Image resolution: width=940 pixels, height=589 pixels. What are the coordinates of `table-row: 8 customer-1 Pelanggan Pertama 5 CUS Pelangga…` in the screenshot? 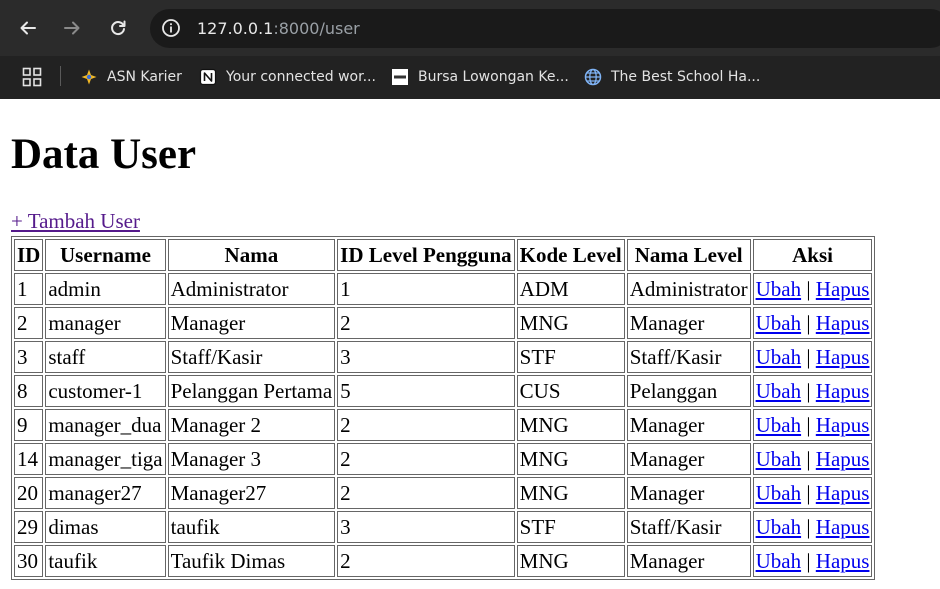 It's located at (443, 391).